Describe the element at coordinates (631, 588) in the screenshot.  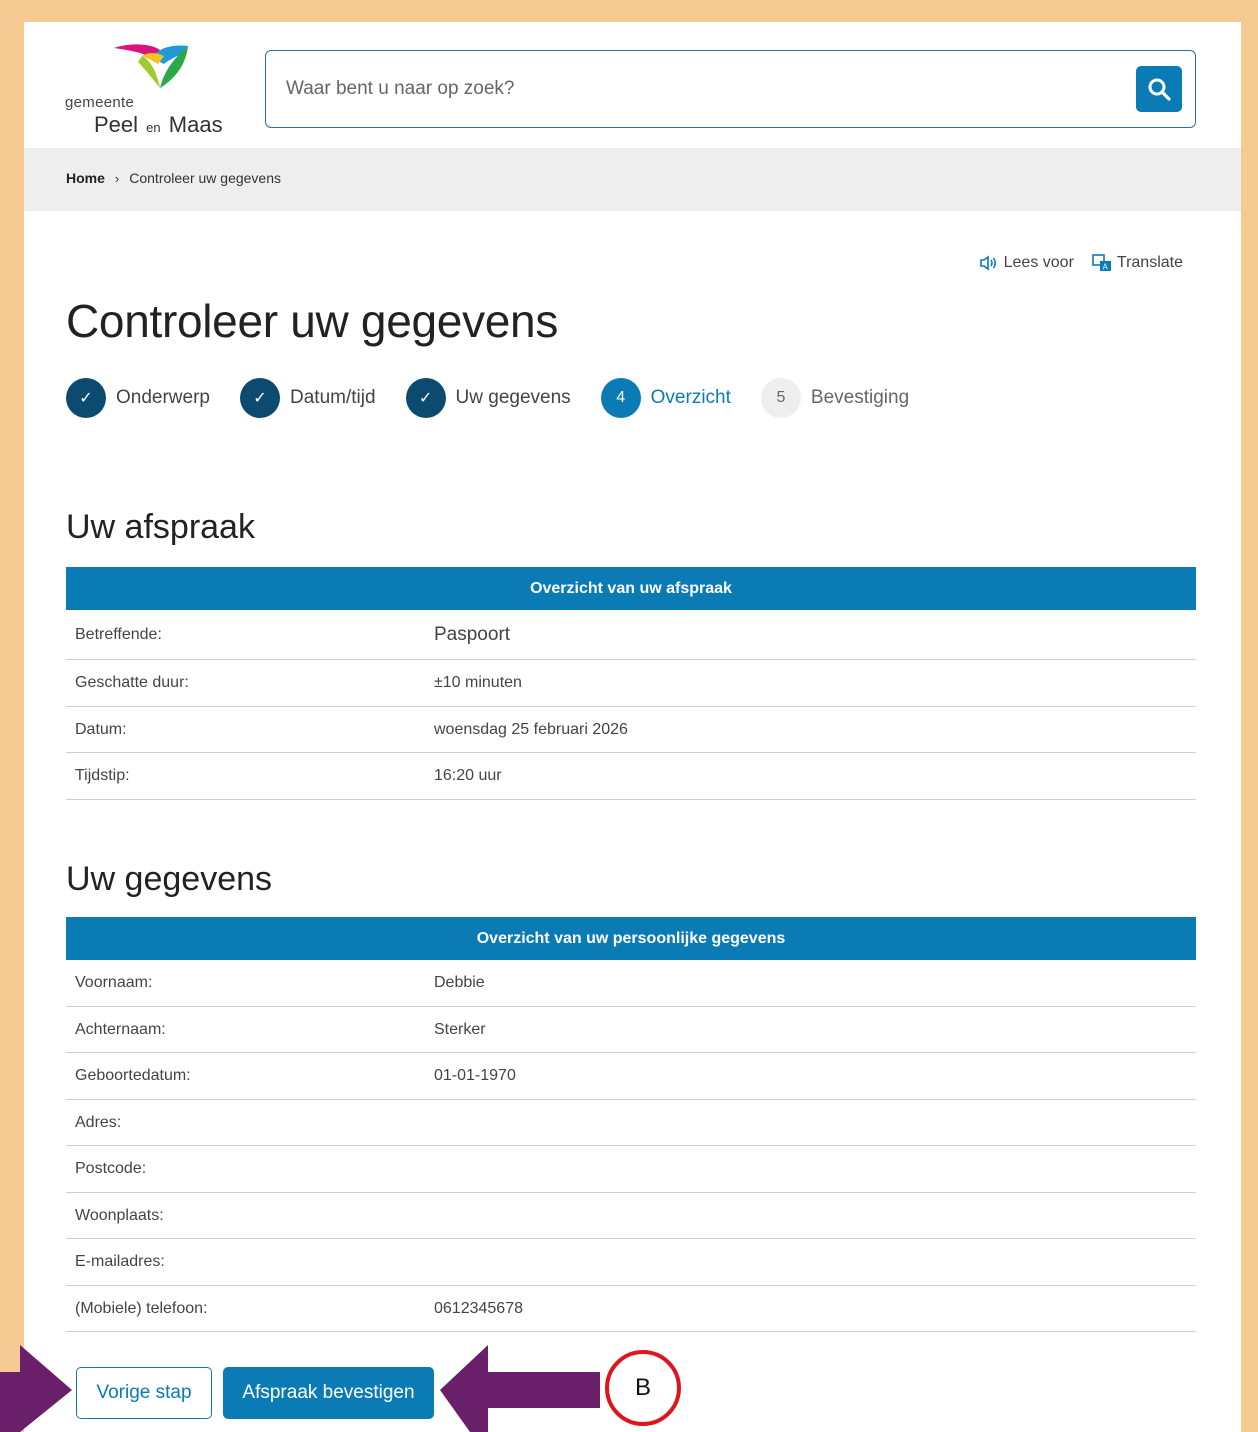
I see `appointment-table-header: Overzicht van uw afspraak` at that location.